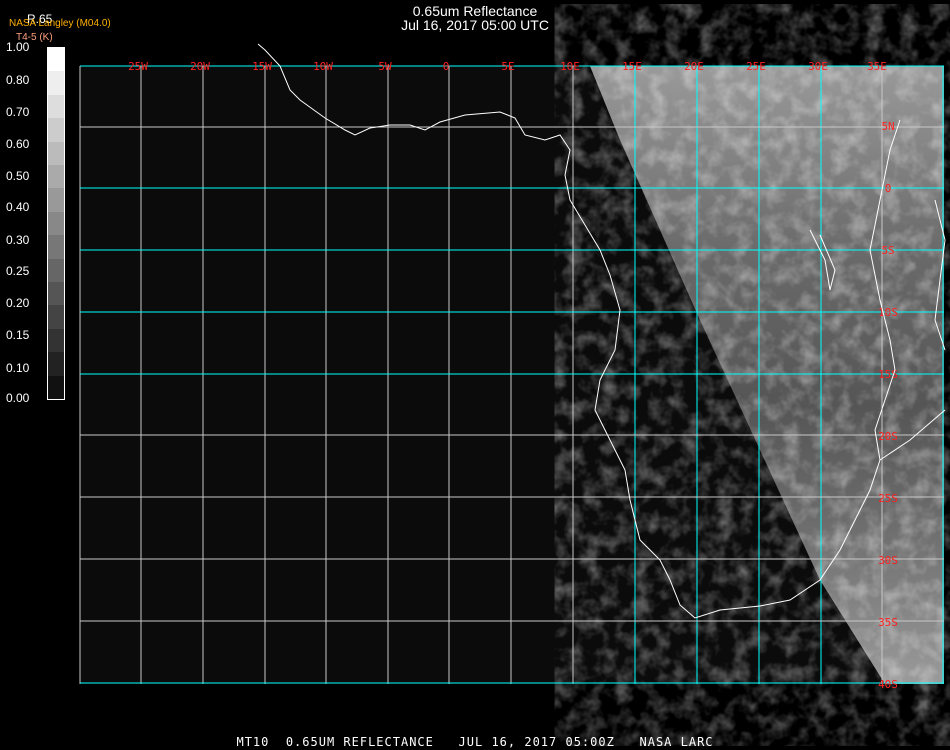 Image resolution: width=950 pixels, height=750 pixels. What do you see at coordinates (888, 684) in the screenshot?
I see `latitude-label: 40S` at bounding box center [888, 684].